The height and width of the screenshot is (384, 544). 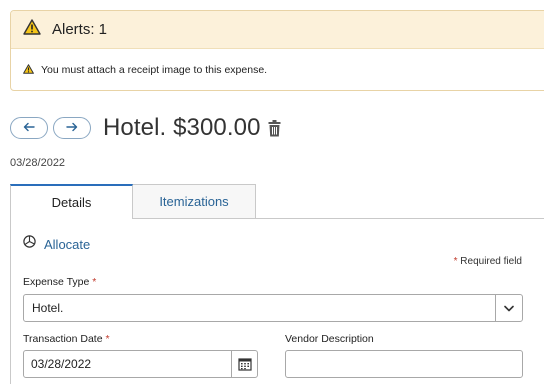 What do you see at coordinates (48, 308) in the screenshot?
I see `expense-type-value: Hotel.` at bounding box center [48, 308].